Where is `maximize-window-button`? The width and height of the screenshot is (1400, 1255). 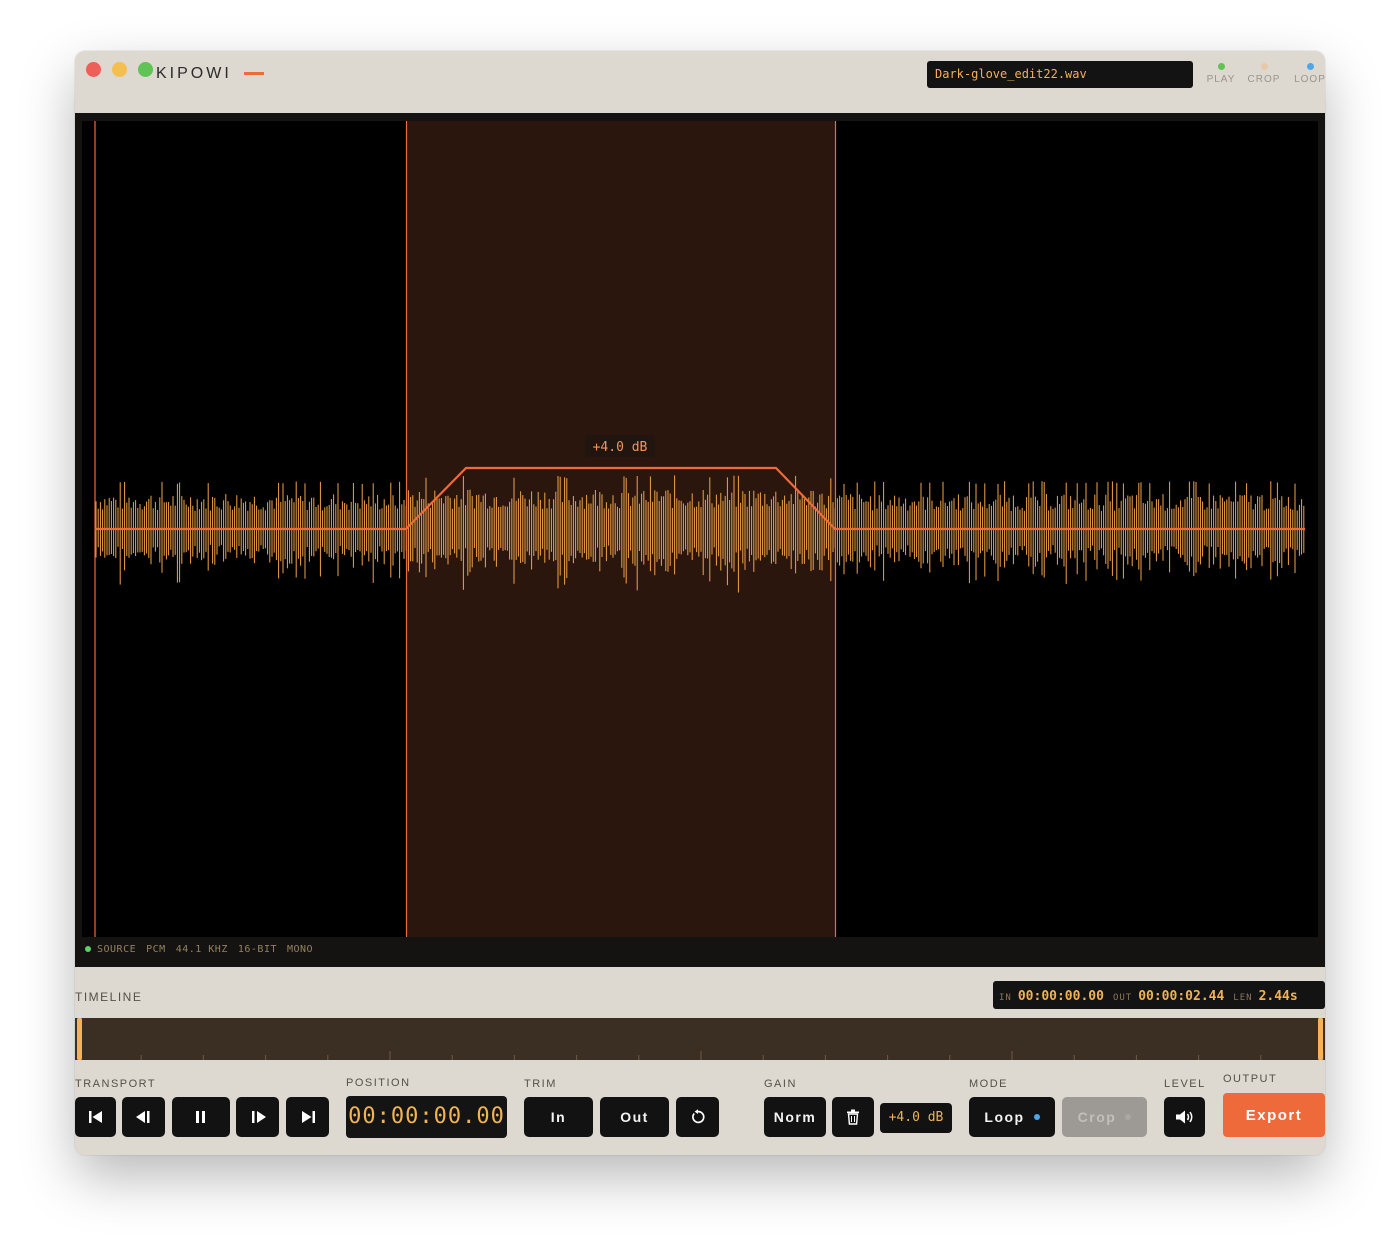 maximize-window-button is located at coordinates (145, 69).